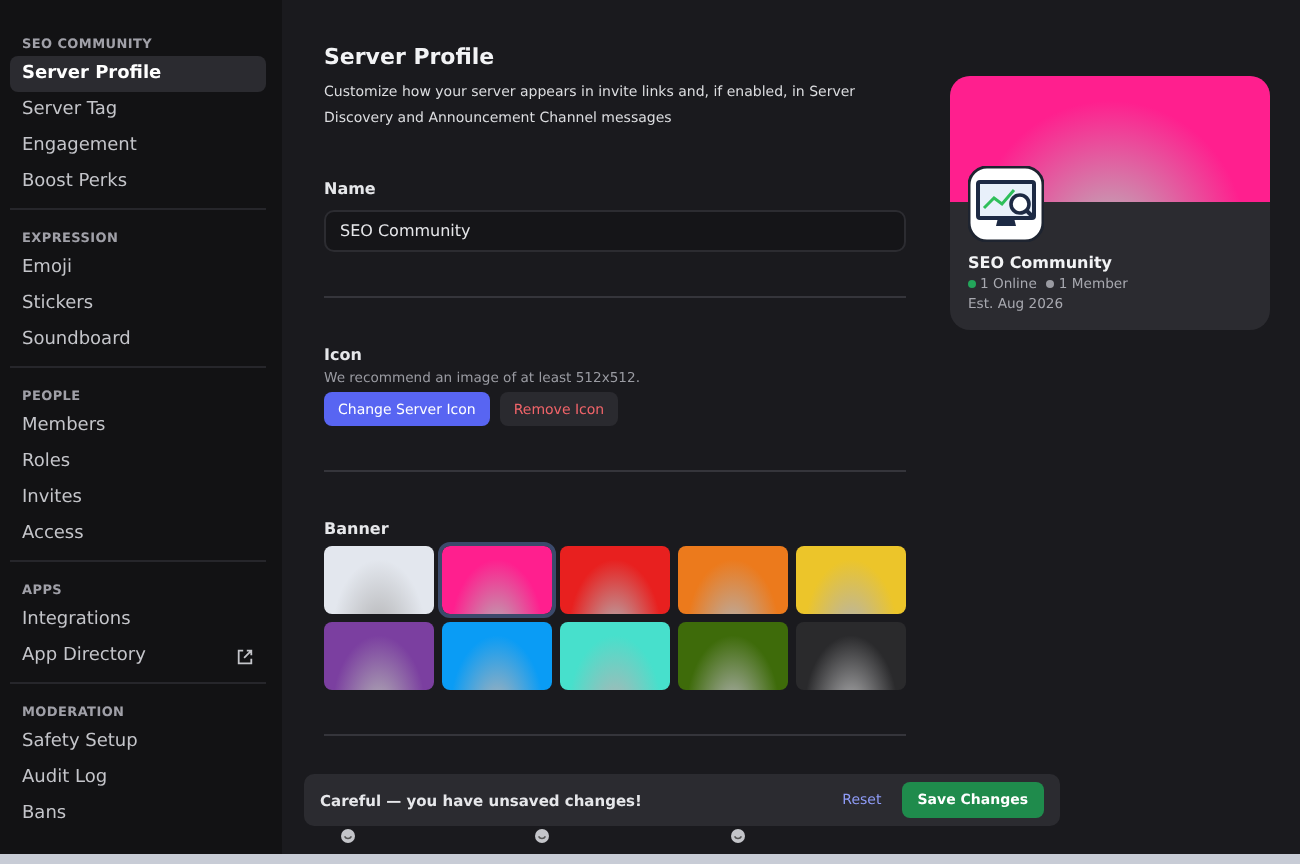 This screenshot has width=1300, height=864. What do you see at coordinates (615, 231) in the screenshot?
I see `name-field: SEO Community` at bounding box center [615, 231].